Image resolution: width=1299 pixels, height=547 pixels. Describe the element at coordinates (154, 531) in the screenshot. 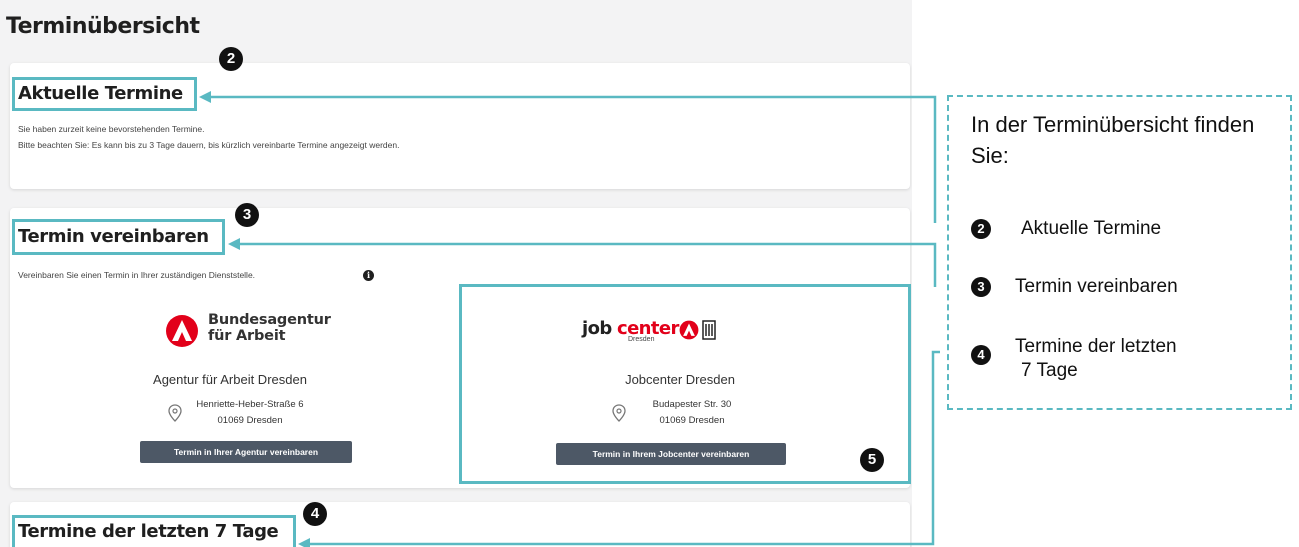

I see `highlight-past-title` at that location.